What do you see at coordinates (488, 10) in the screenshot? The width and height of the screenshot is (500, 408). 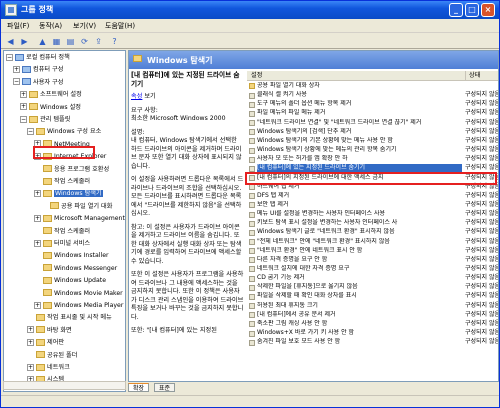 I see `close-button: ×` at bounding box center [488, 10].